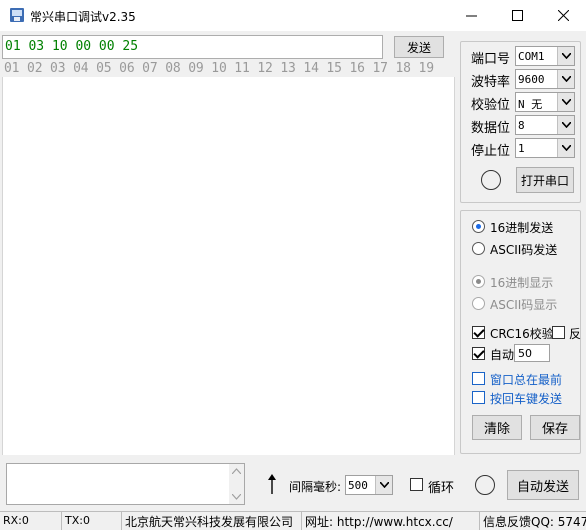 The height and width of the screenshot is (530, 586). I want to click on auto-send-button: 自动发送, so click(543, 485).